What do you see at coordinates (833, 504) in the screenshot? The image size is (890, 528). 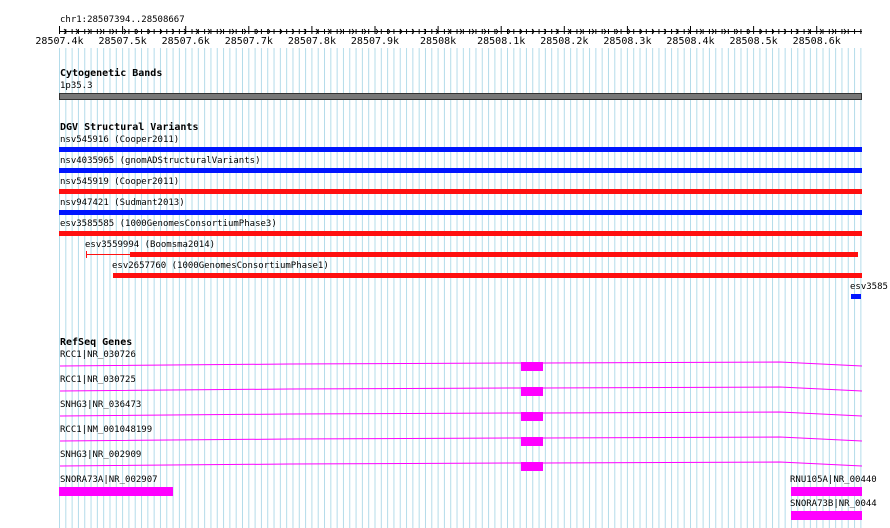 I see `gene-label: SNORA73B|NR_0044` at bounding box center [833, 504].